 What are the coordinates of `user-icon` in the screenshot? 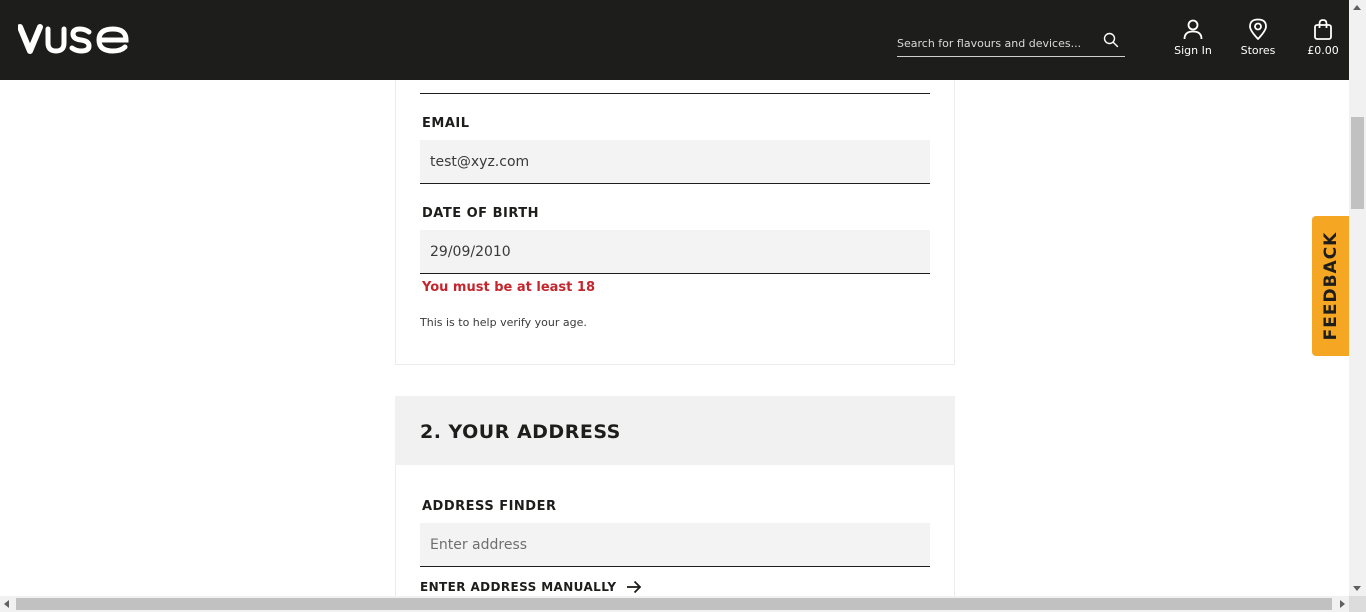 It's located at (1193, 29).